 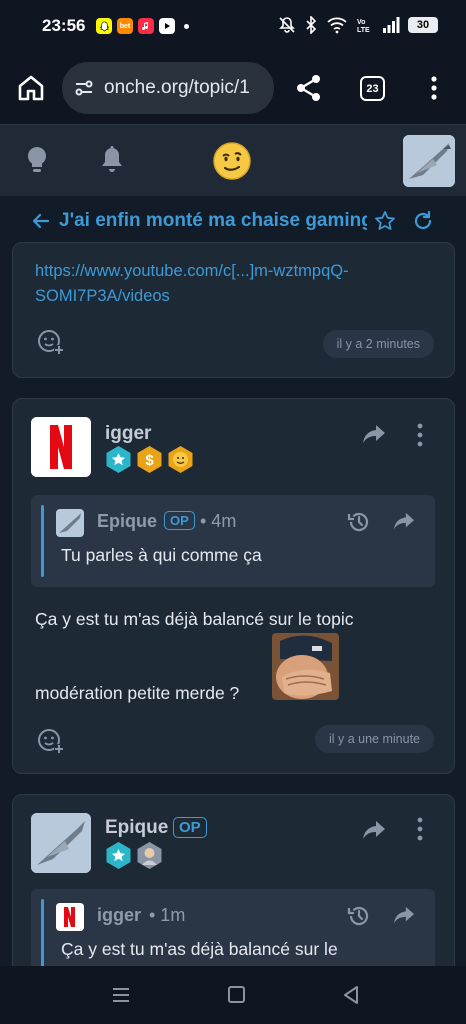 I want to click on snapchat-icon, so click(x=104, y=26).